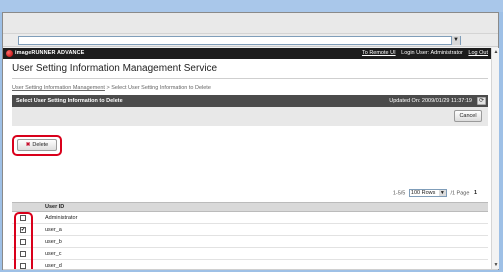 This screenshot has height=272, width=503. Describe the element at coordinates (23, 240) in the screenshot. I see `checkbox-highlight` at that location.